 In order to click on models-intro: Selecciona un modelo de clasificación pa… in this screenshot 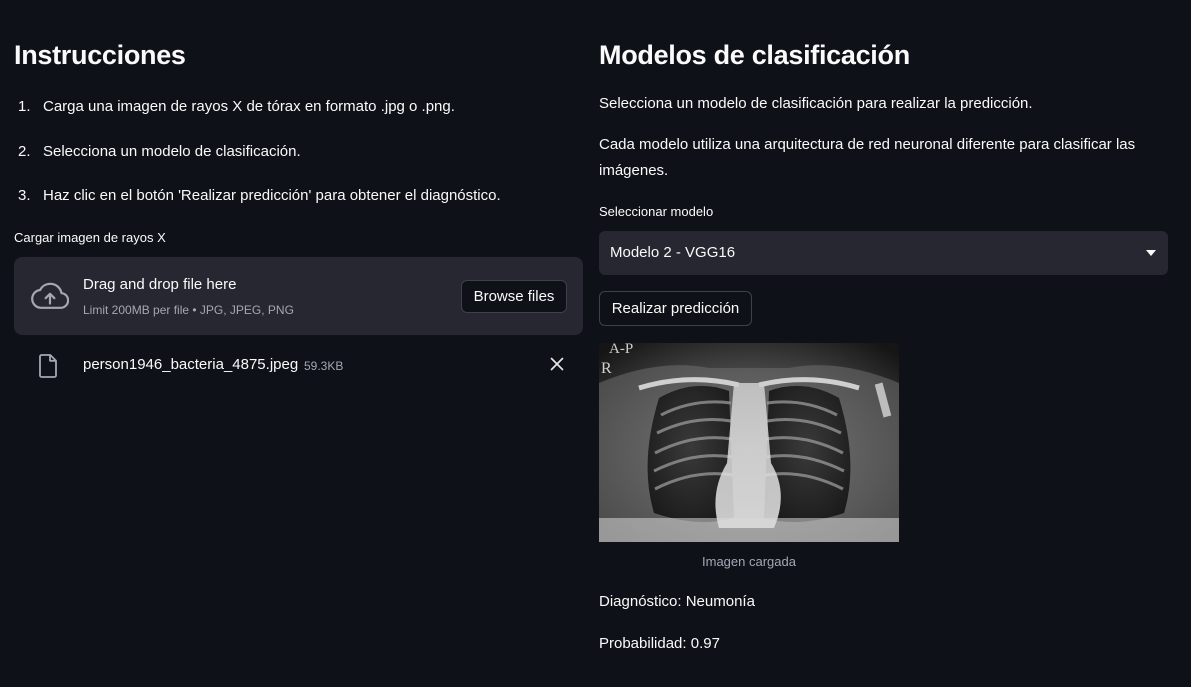, I will do `click(816, 103)`.